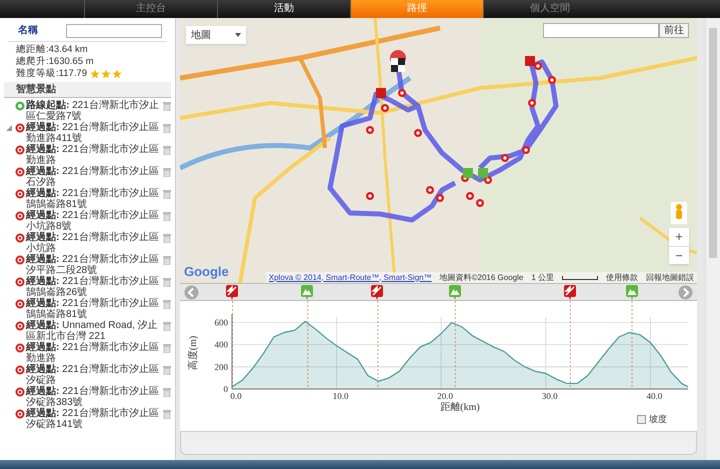 Image resolution: width=720 pixels, height=469 pixels. What do you see at coordinates (226, 389) in the screenshot?
I see `y-tick-label: 0` at bounding box center [226, 389].